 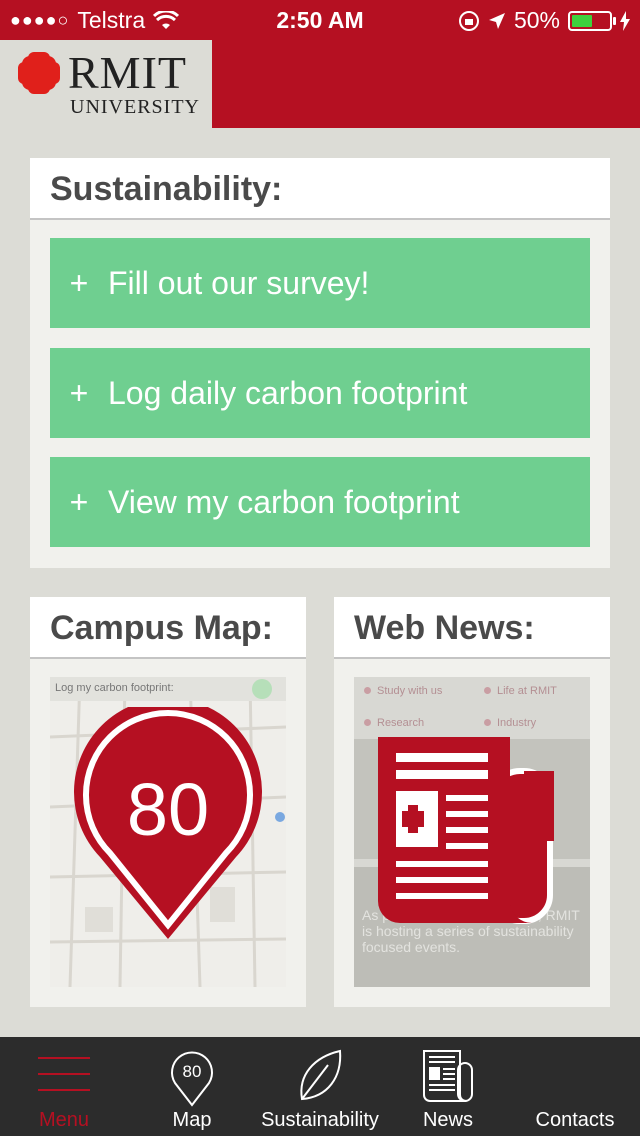 I want to click on status-bar: ●●●●○ Telstra 2:50 AM 50%, so click(x=320, y=20).